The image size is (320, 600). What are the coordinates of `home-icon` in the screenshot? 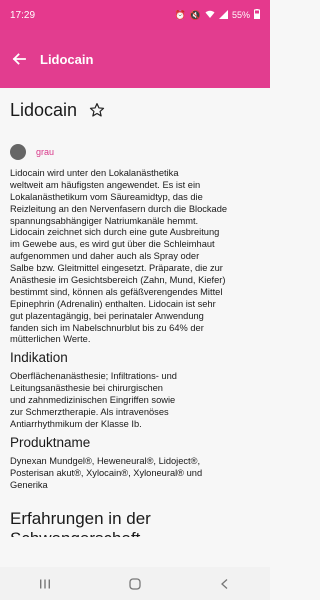 It's located at (135, 583).